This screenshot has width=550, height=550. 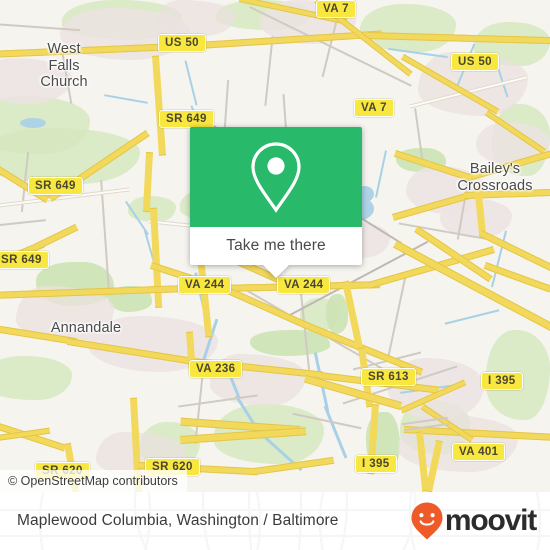 I want to click on moovit-wordmark: moovit, so click(x=490, y=520).